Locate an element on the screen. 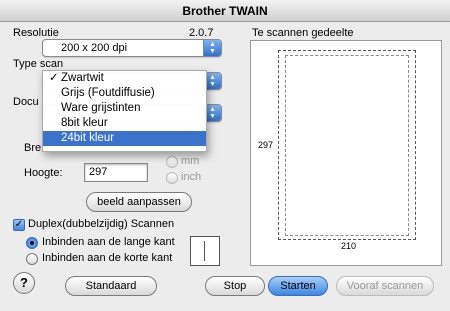  stop-button: Stop is located at coordinates (235, 286).